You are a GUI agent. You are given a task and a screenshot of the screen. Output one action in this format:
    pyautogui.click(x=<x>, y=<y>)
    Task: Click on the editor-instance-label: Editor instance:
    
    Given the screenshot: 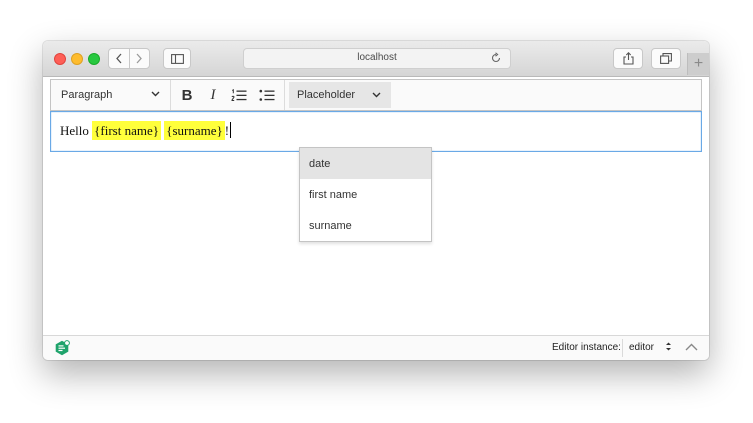 What is the action you would take?
    pyautogui.click(x=586, y=347)
    